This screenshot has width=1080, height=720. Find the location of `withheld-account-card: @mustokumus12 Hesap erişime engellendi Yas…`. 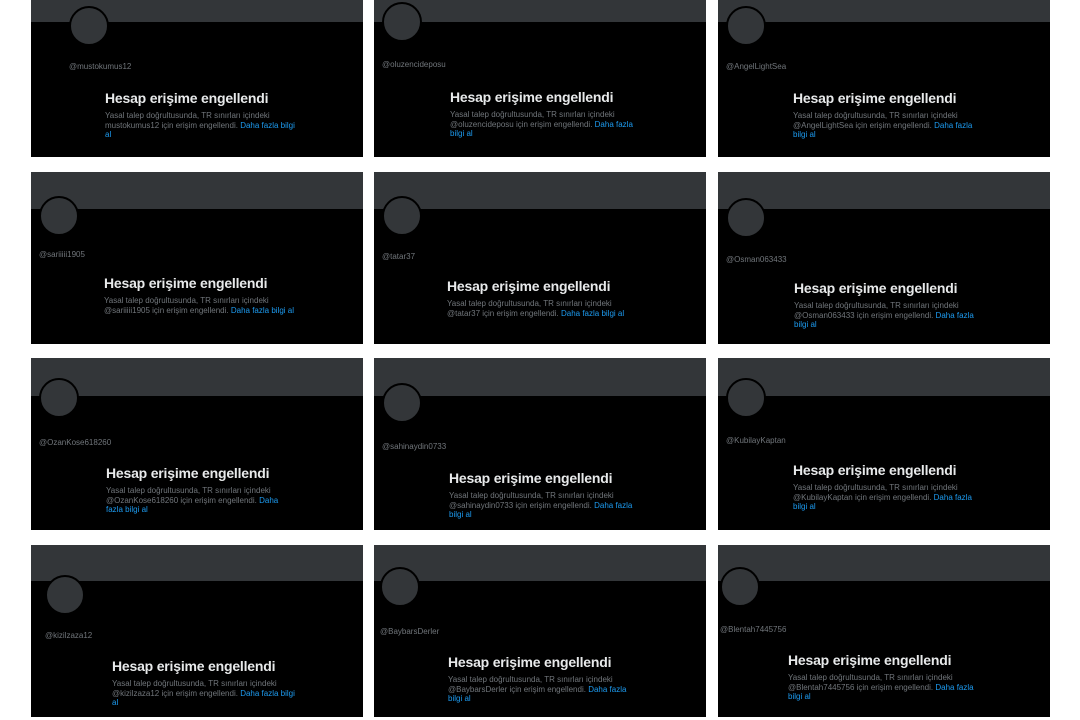

withheld-account-card: @mustokumus12 Hesap erişime engellendi Yas… is located at coordinates (197, 78).